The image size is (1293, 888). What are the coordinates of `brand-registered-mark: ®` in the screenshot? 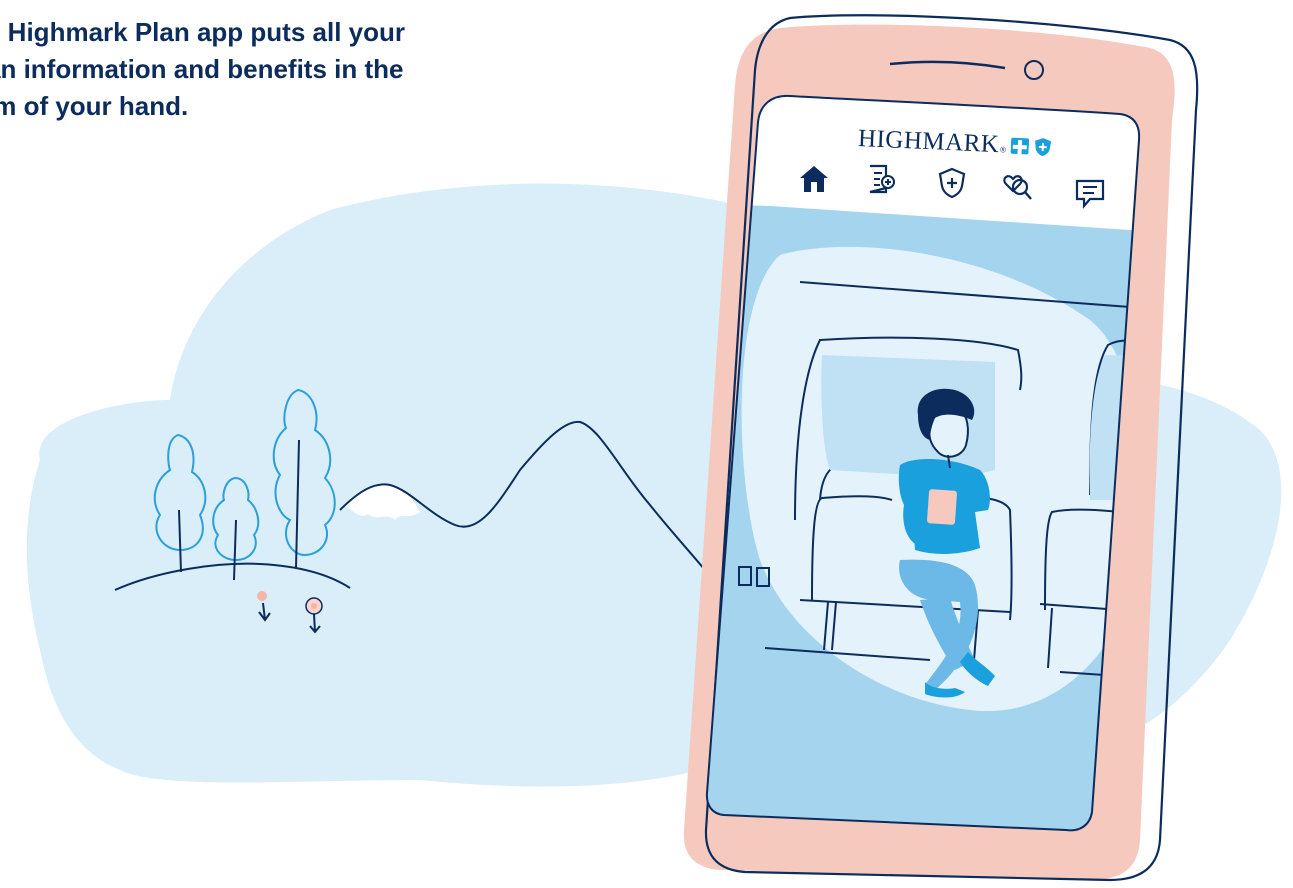 It's located at (1003, 150).